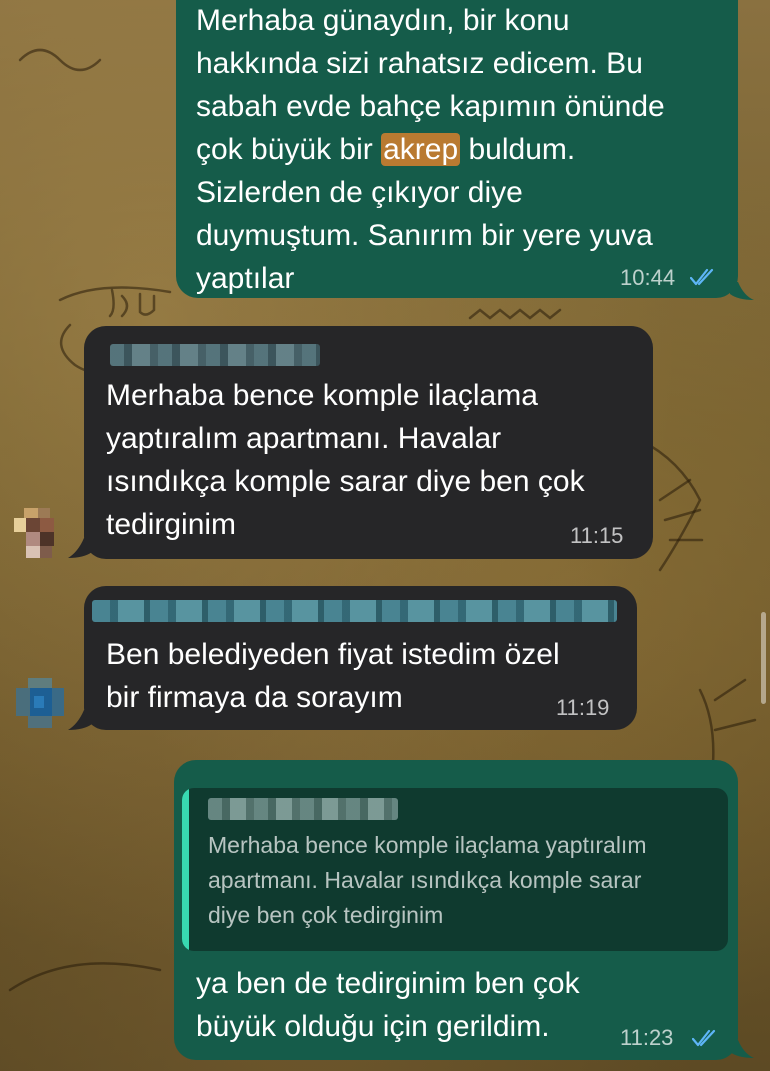 This screenshot has height=1071, width=770. I want to click on message-timestamp: 11:15, so click(597, 535).